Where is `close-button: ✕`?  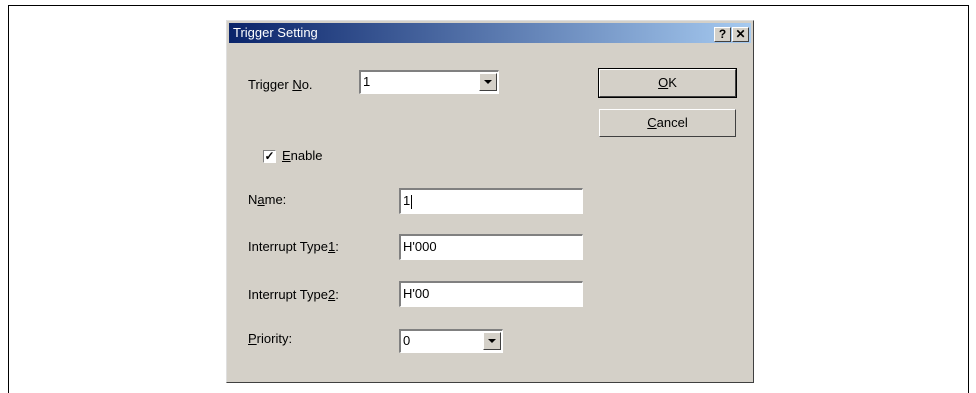
close-button: ✕ is located at coordinates (740, 34).